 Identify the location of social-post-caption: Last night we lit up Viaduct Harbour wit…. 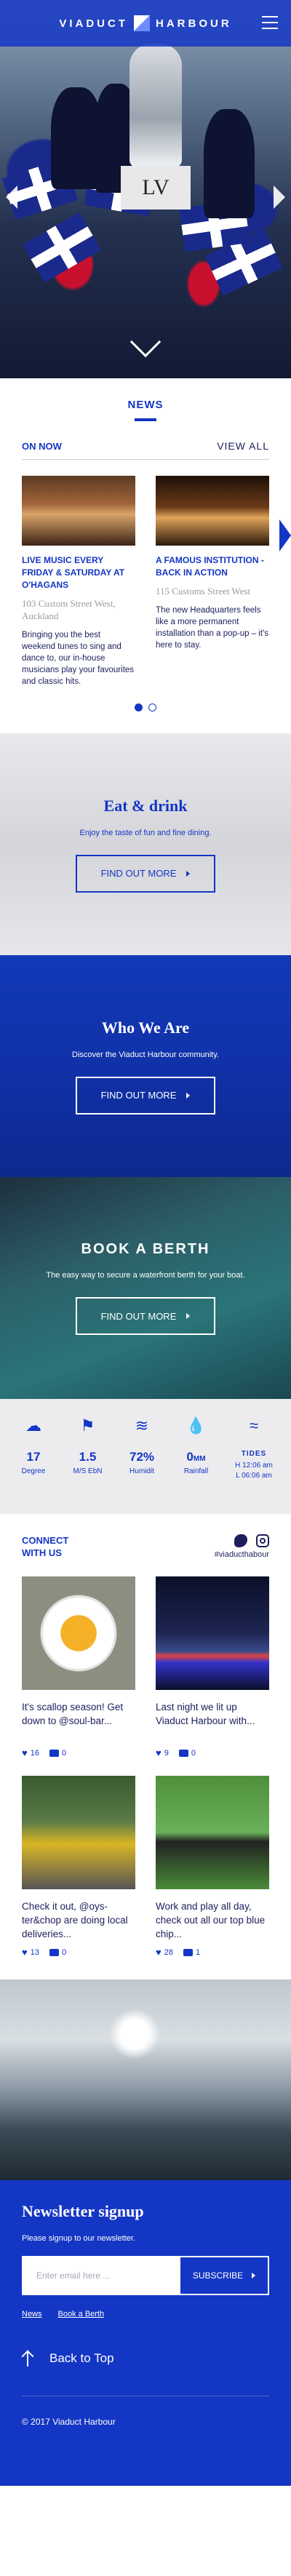
(205, 1714).